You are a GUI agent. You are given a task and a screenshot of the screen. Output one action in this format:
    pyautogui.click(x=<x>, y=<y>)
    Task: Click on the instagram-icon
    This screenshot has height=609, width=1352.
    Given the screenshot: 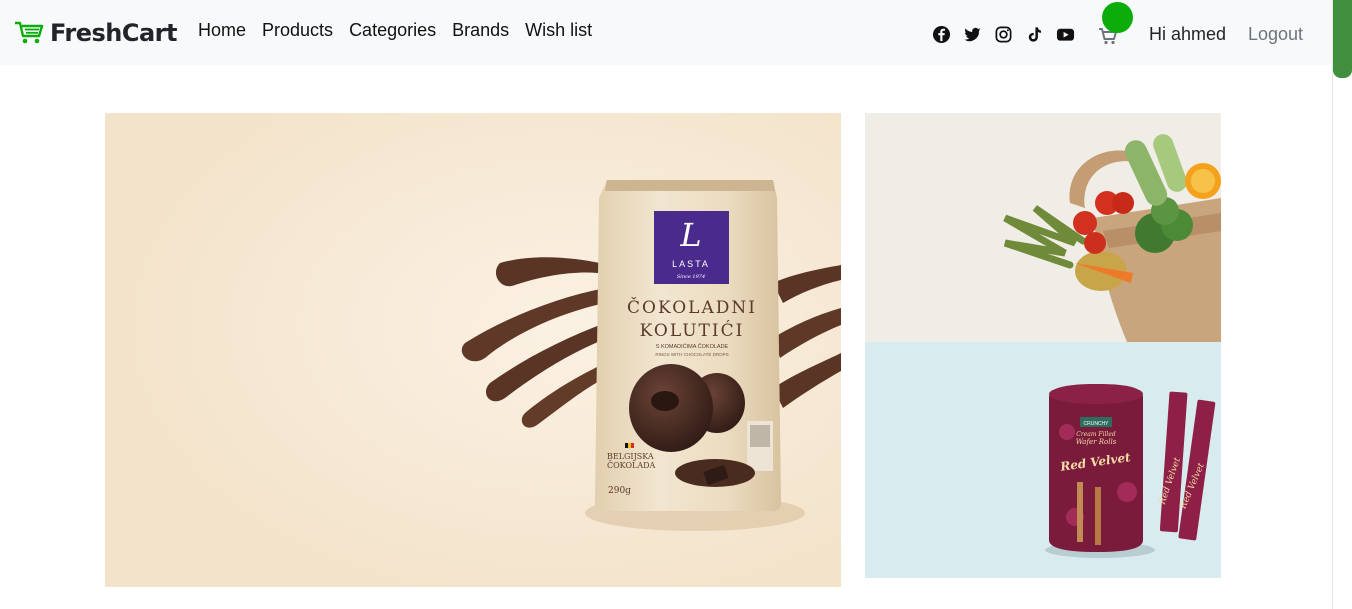 What is the action you would take?
    pyautogui.click(x=1003, y=34)
    